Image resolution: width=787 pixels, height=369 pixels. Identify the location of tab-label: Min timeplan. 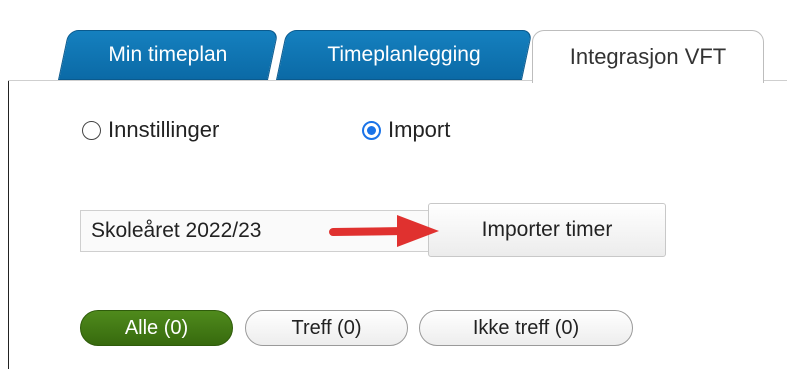
(168, 54).